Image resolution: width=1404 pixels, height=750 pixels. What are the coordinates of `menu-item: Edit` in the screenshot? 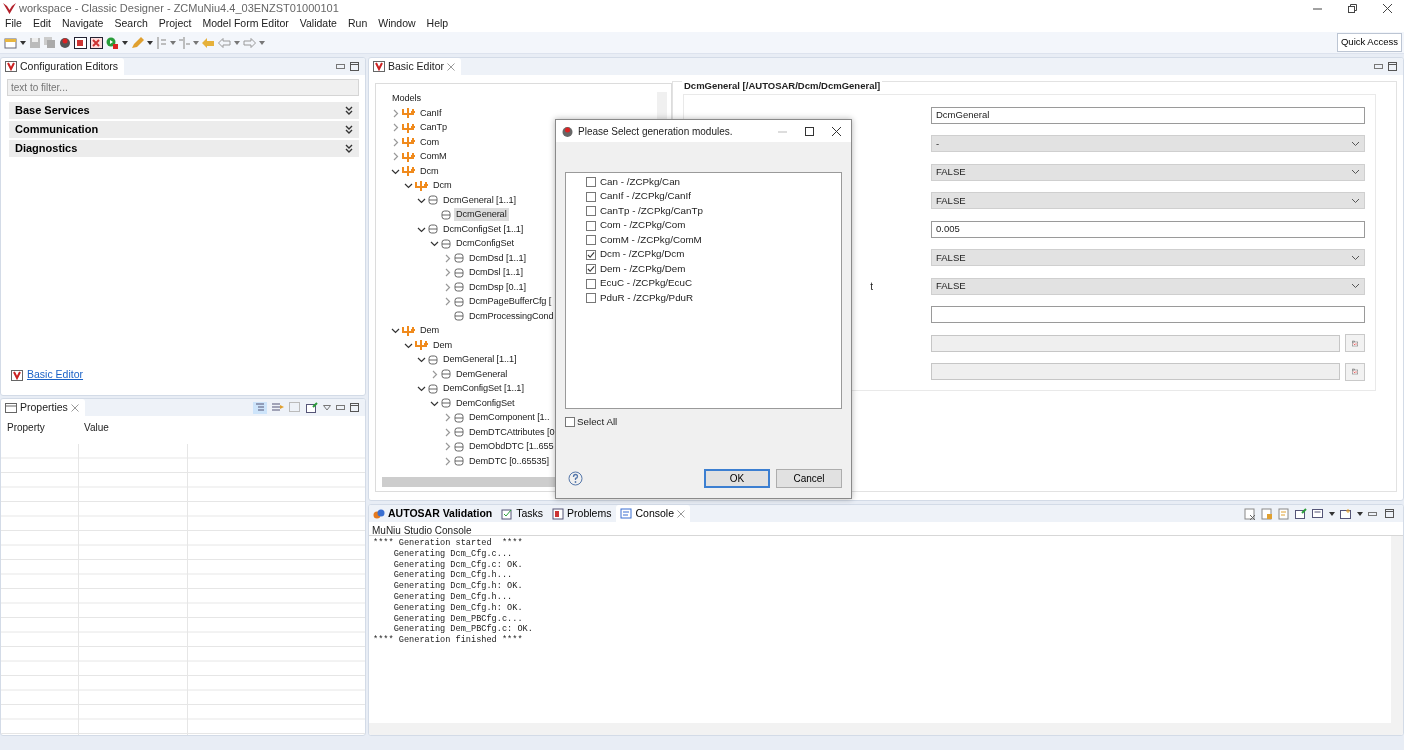 It's located at (41, 24).